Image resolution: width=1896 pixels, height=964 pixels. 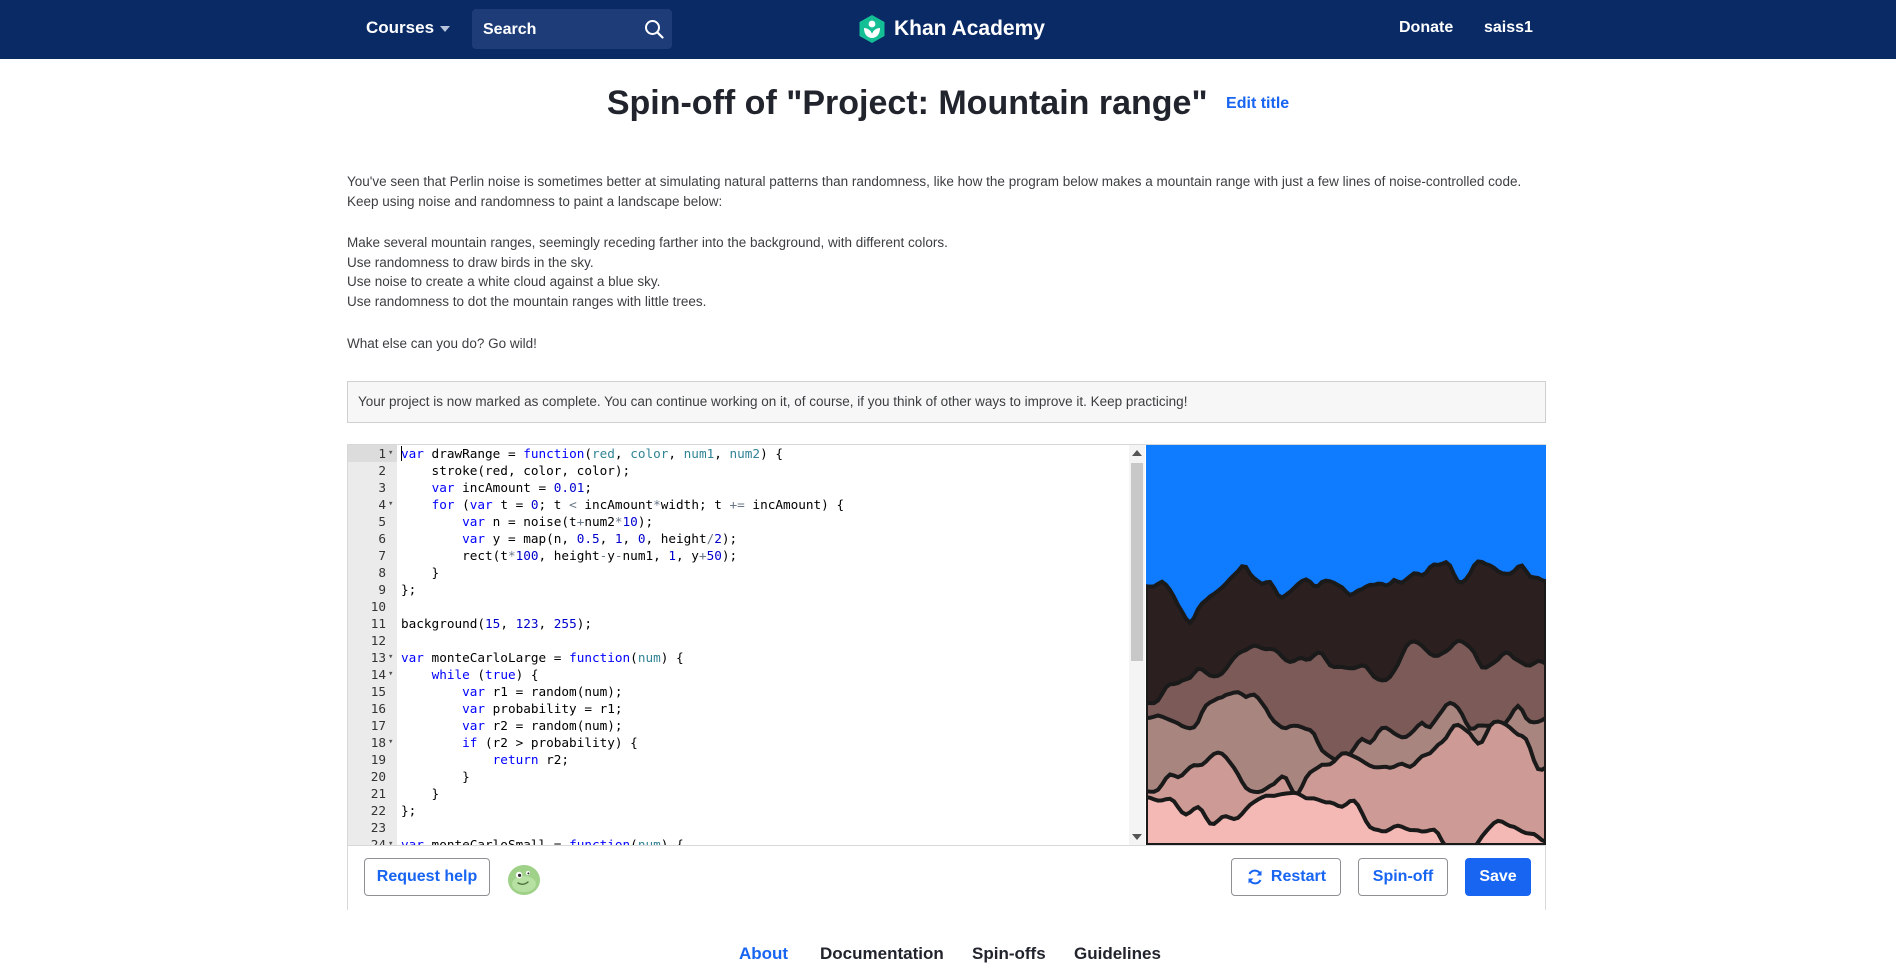 I want to click on search-icon, so click(x=654, y=29).